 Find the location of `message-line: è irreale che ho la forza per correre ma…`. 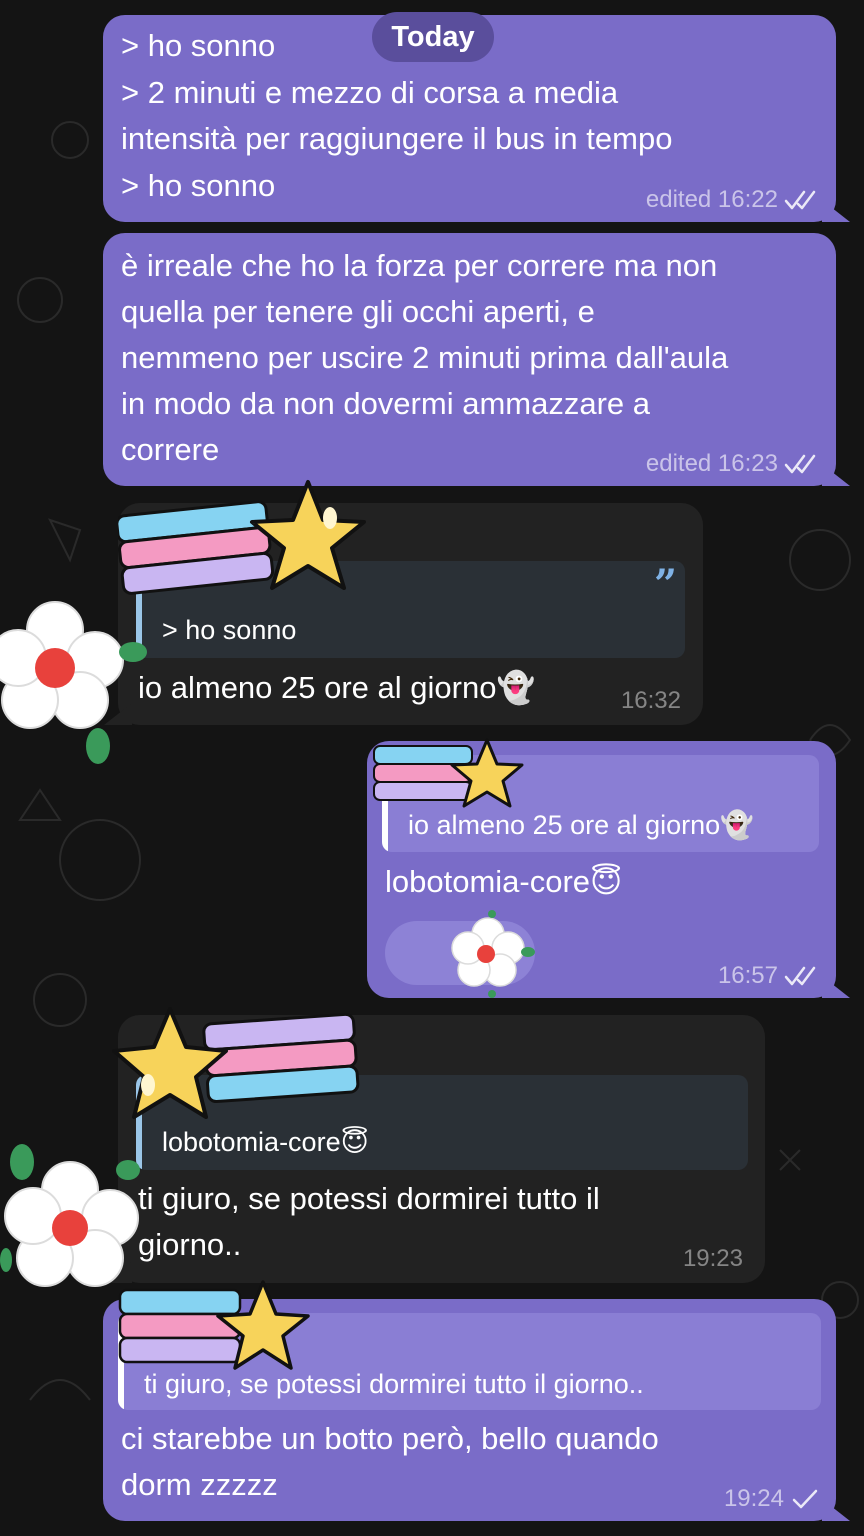

message-line: è irreale che ho la forza per correre ma… is located at coordinates (419, 265).